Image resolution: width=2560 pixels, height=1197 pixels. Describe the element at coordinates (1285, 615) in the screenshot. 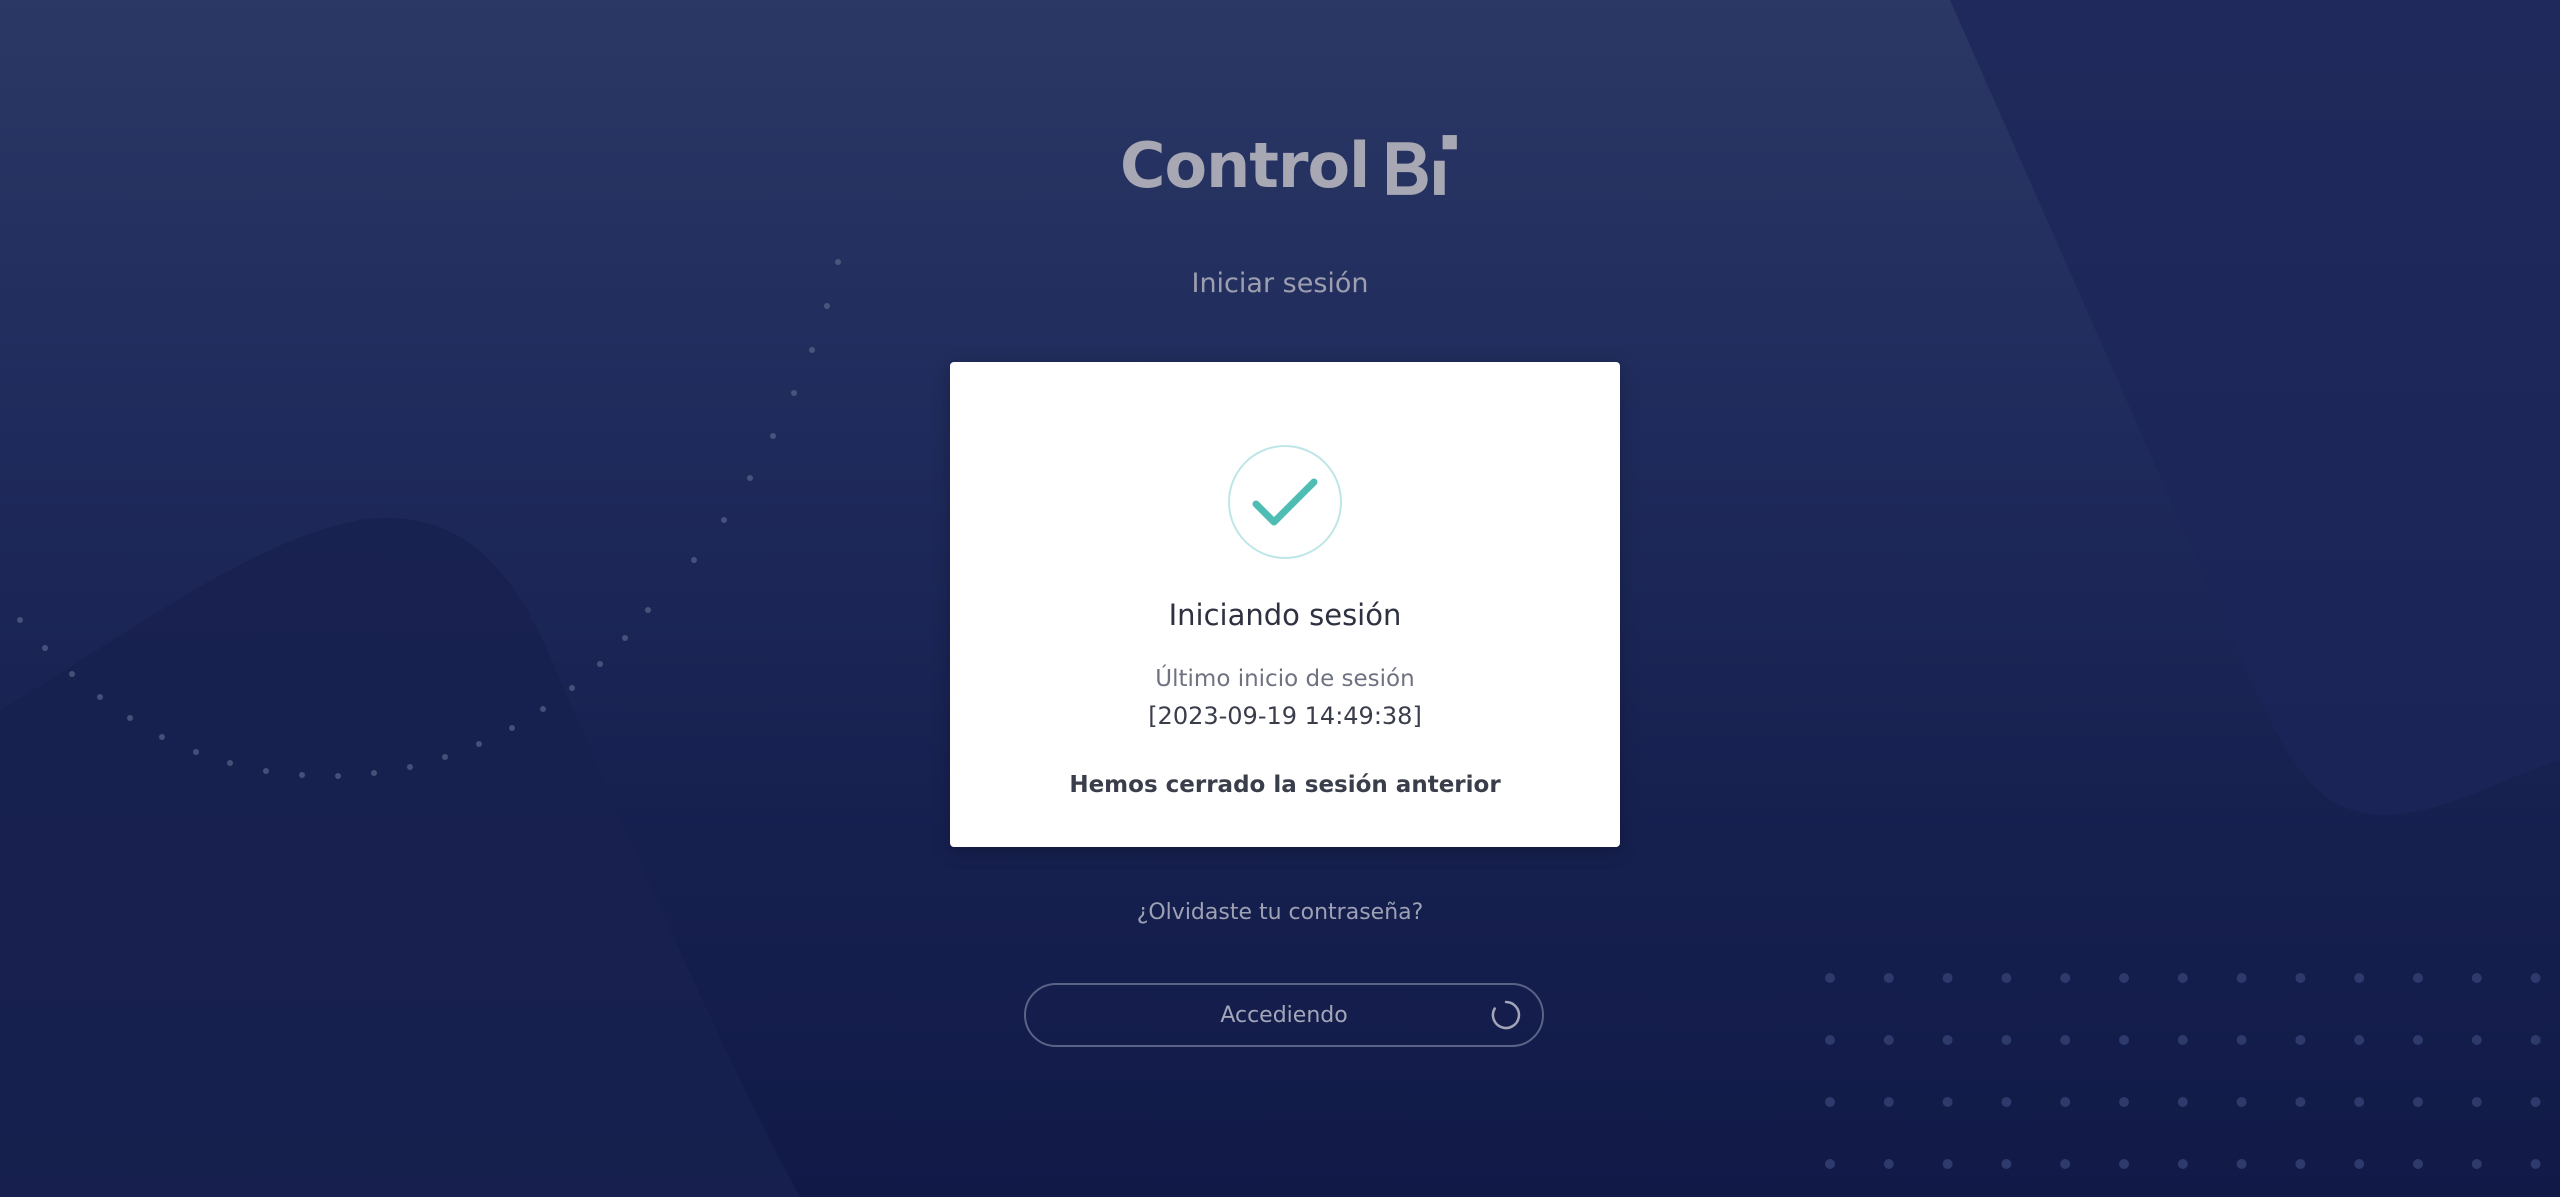

I see `card-title: Iniciando sesión` at that location.